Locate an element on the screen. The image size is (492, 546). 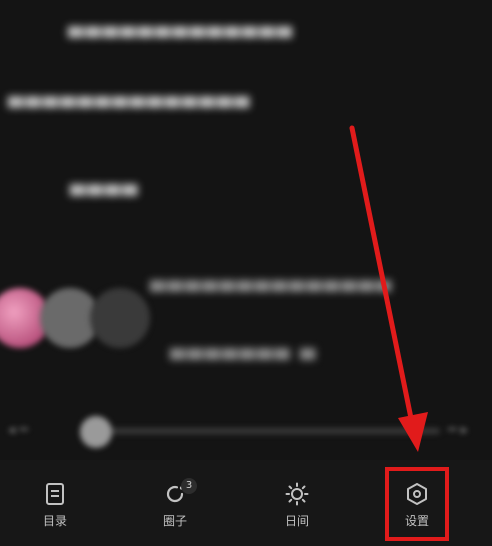
circle-count-badge: 3 is located at coordinates (189, 486).